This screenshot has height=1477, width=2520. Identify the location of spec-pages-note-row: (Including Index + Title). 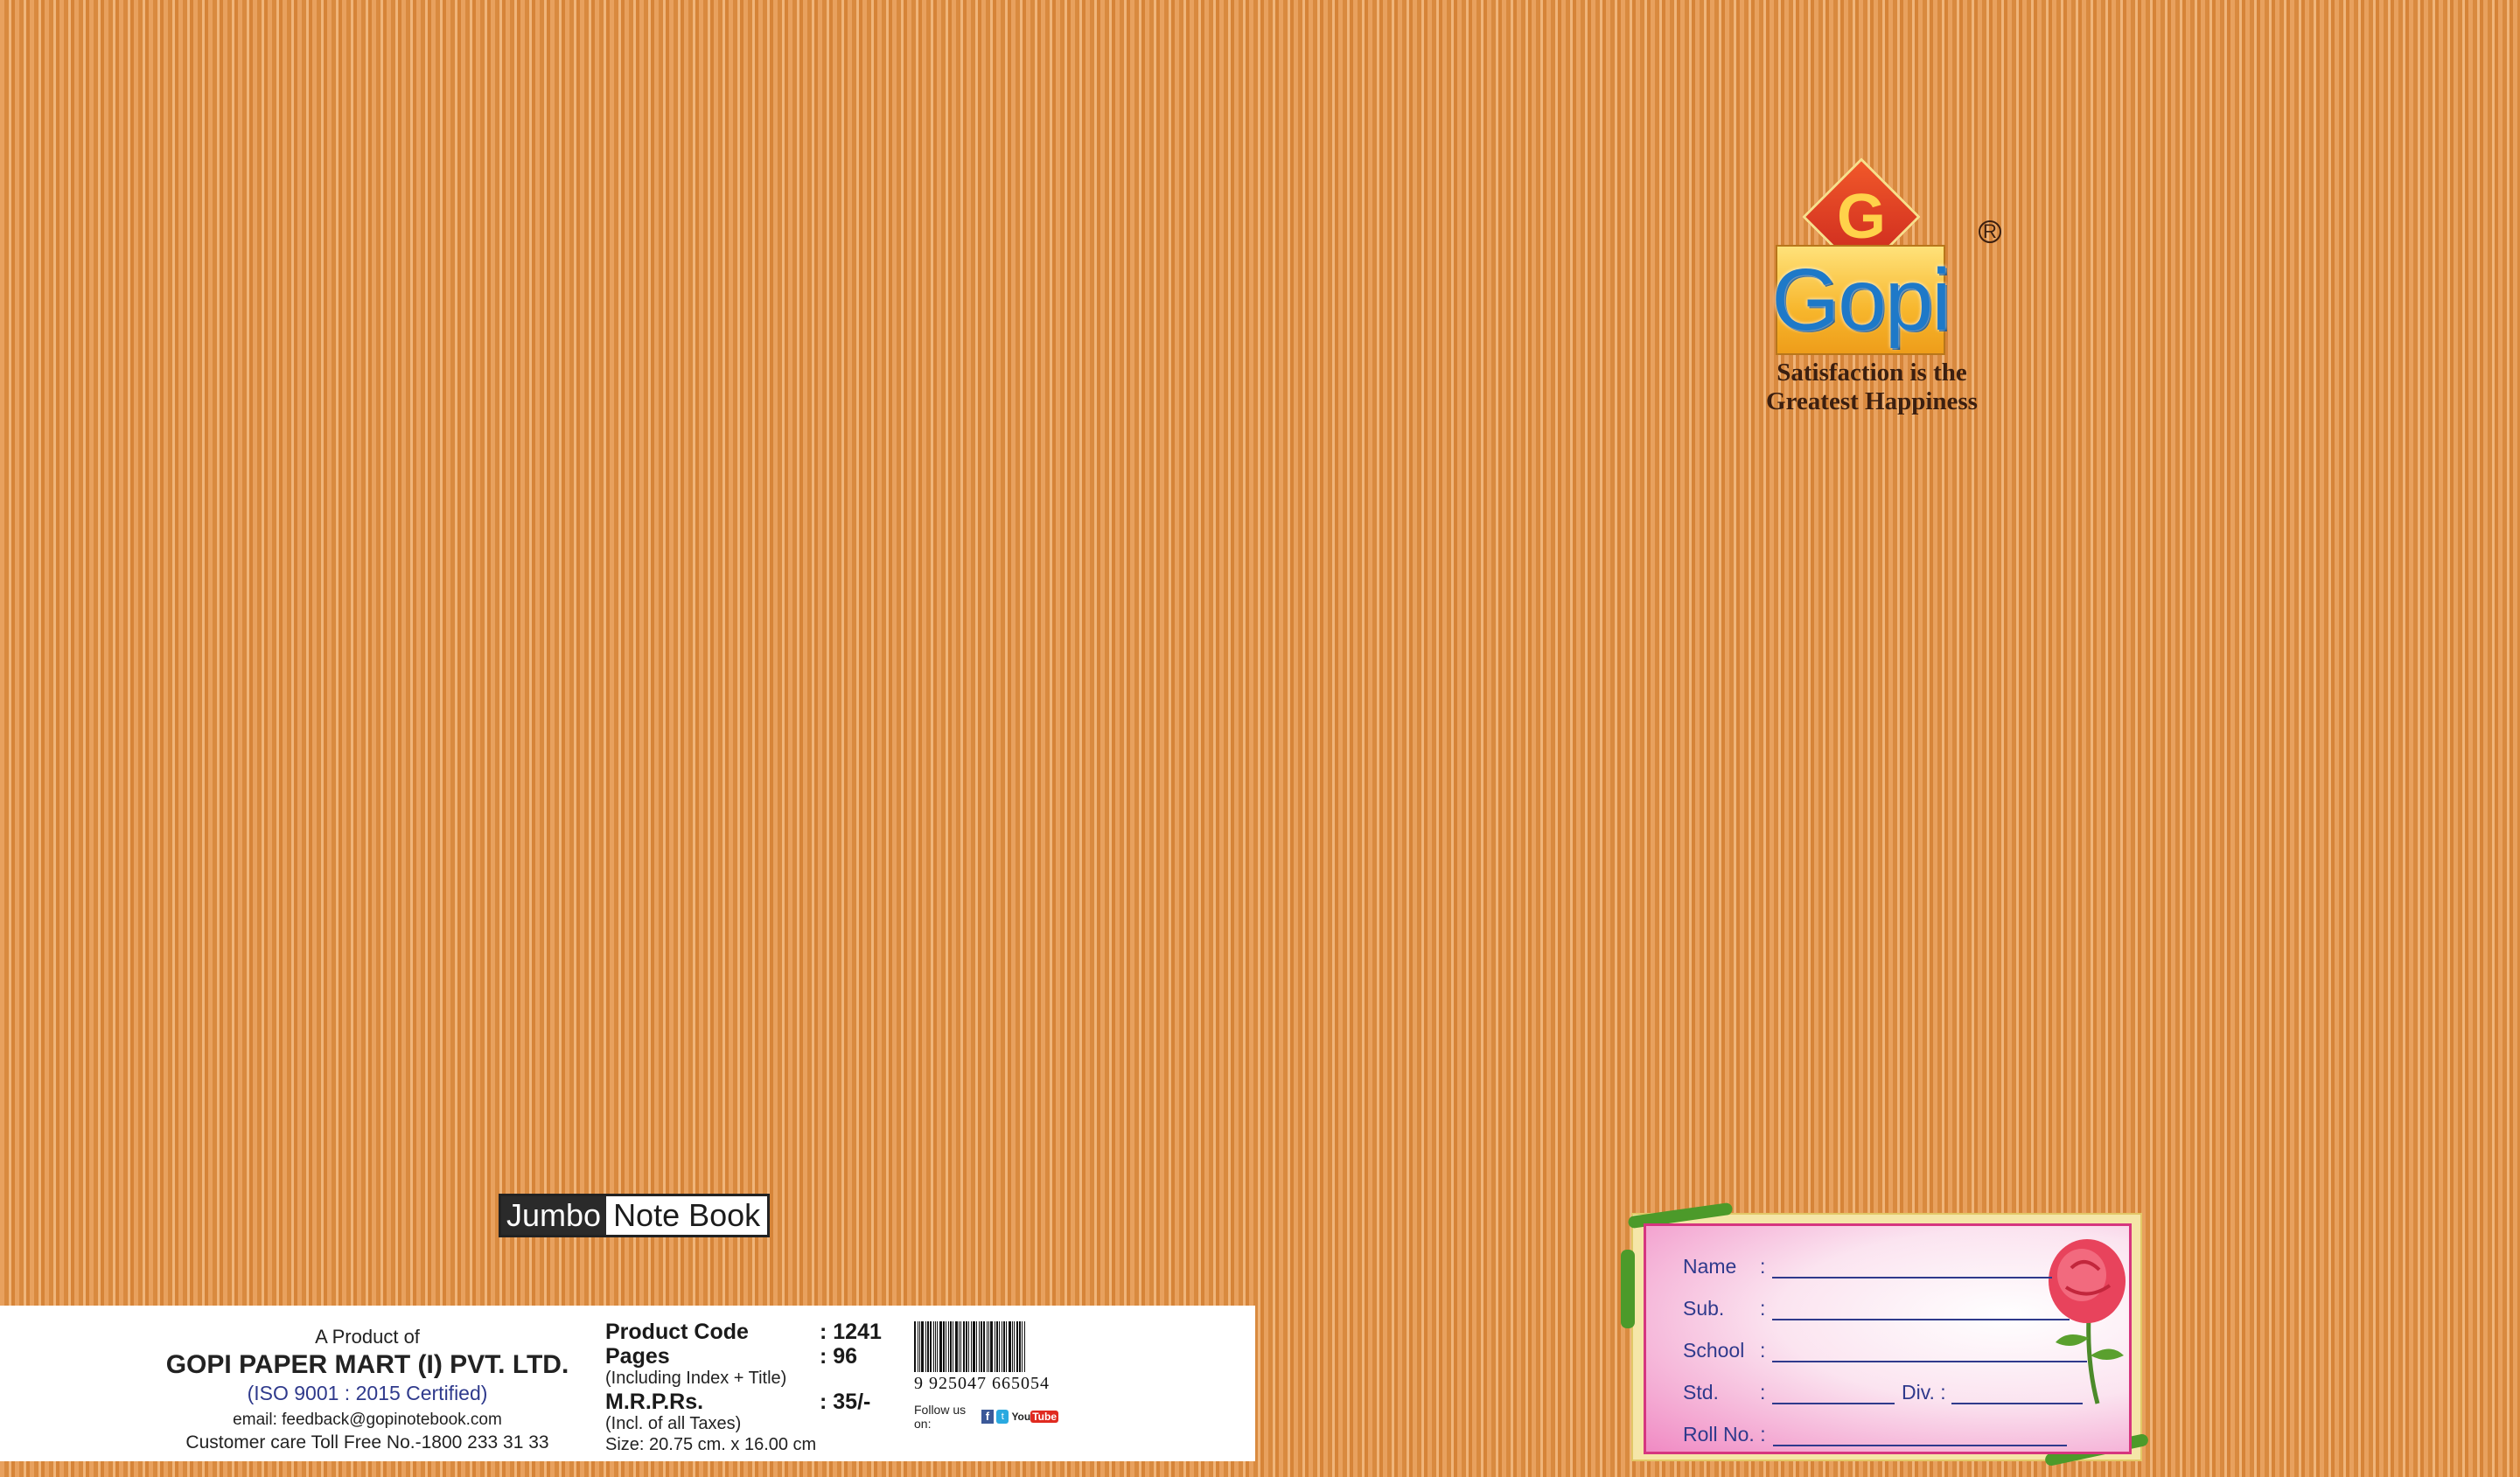
(749, 1379).